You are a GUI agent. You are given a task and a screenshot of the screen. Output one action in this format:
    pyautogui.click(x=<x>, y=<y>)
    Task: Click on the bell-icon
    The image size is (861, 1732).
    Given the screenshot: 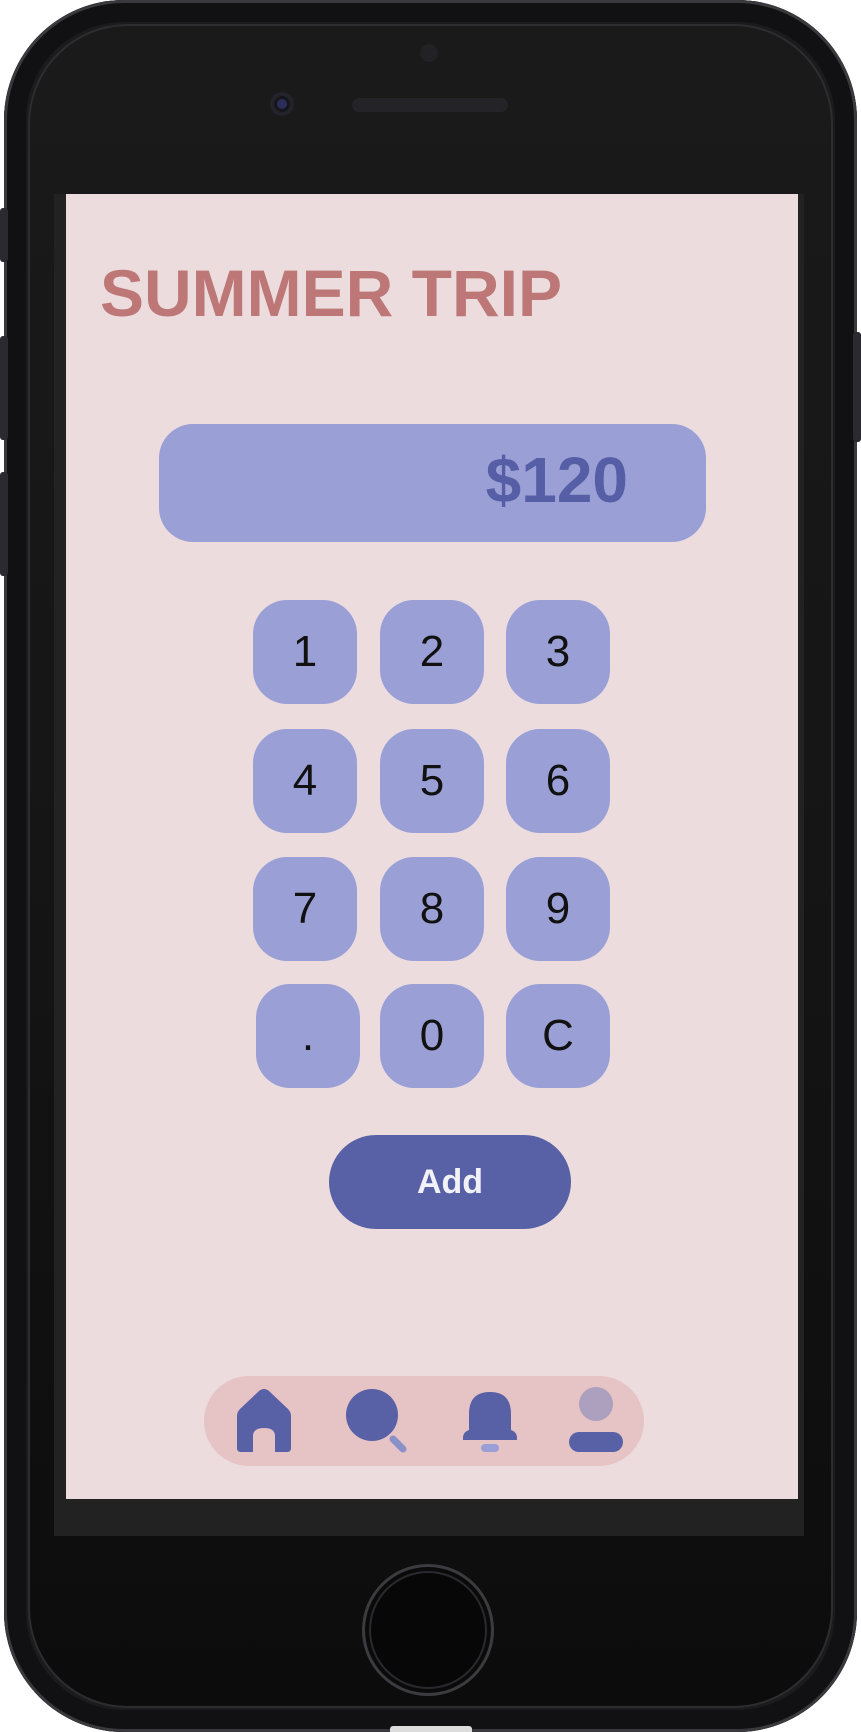 What is the action you would take?
    pyautogui.click(x=490, y=1422)
    